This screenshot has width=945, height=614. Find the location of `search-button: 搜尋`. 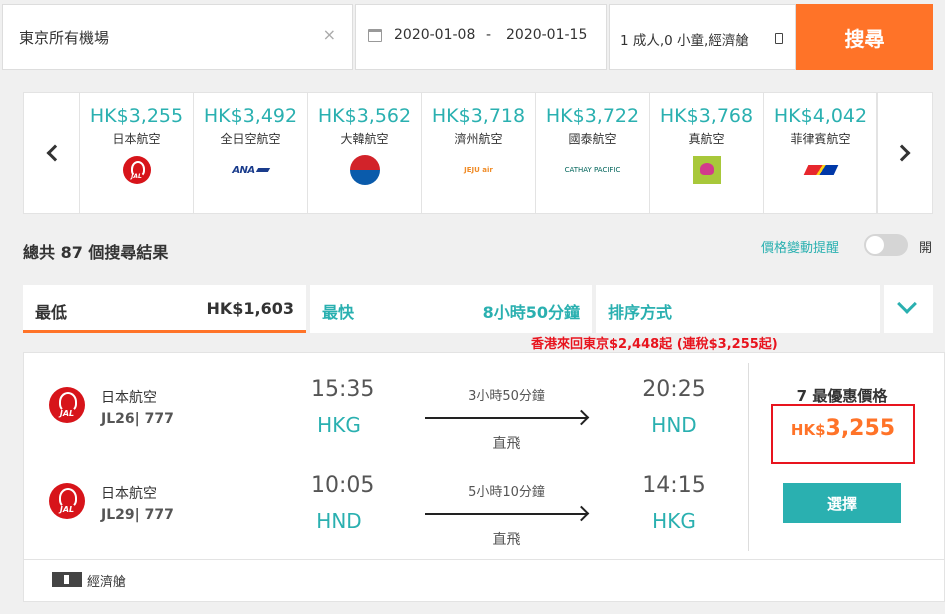

search-button: 搜尋 is located at coordinates (864, 37).